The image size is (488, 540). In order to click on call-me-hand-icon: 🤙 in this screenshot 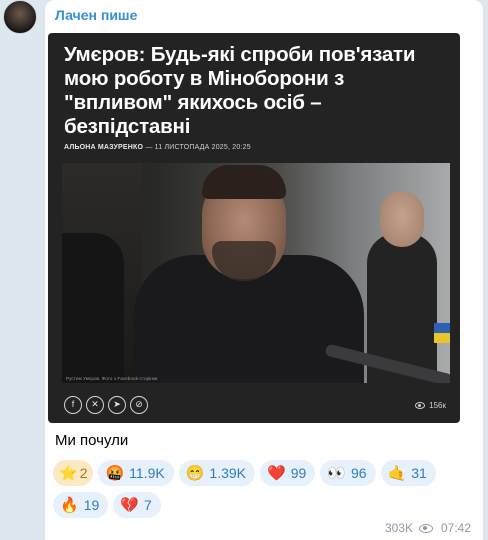, I will do `click(397, 473)`.